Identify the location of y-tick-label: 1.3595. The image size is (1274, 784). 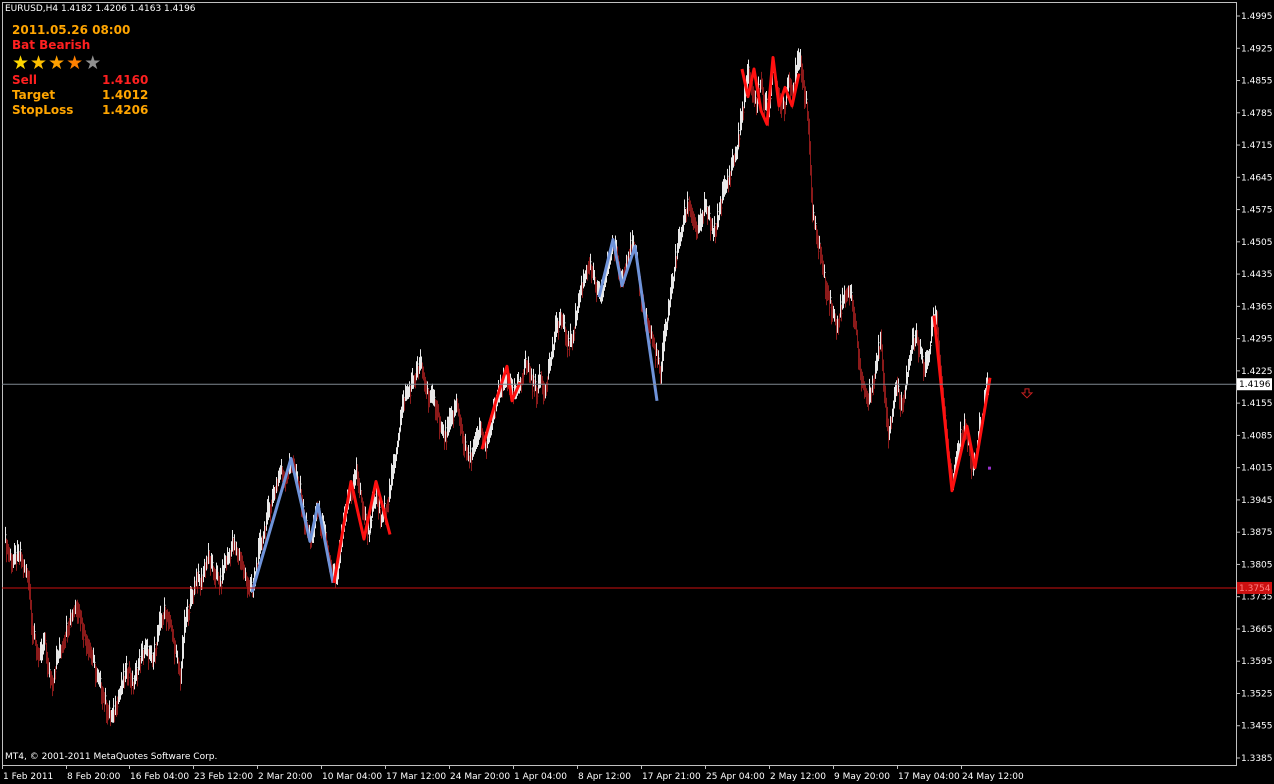
(1257, 662).